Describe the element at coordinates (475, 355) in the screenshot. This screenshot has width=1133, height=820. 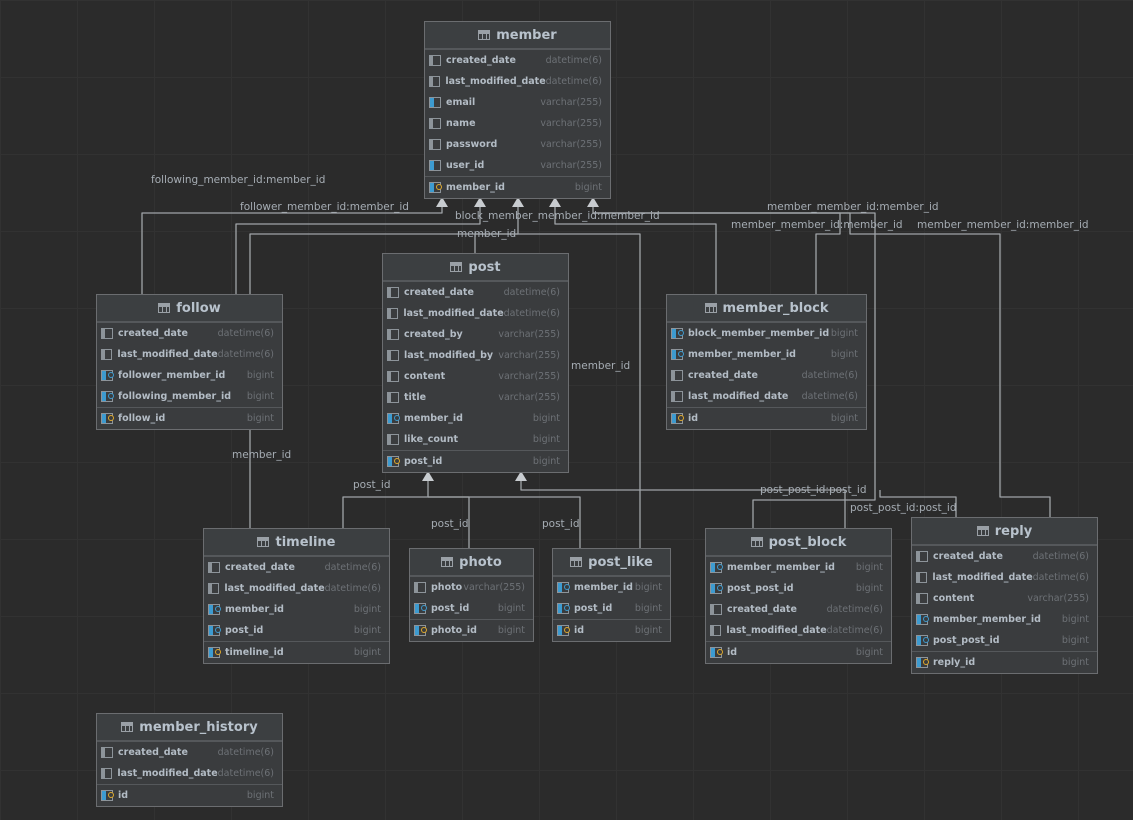
I see `column-row: last_modified_by varchar(255)` at that location.